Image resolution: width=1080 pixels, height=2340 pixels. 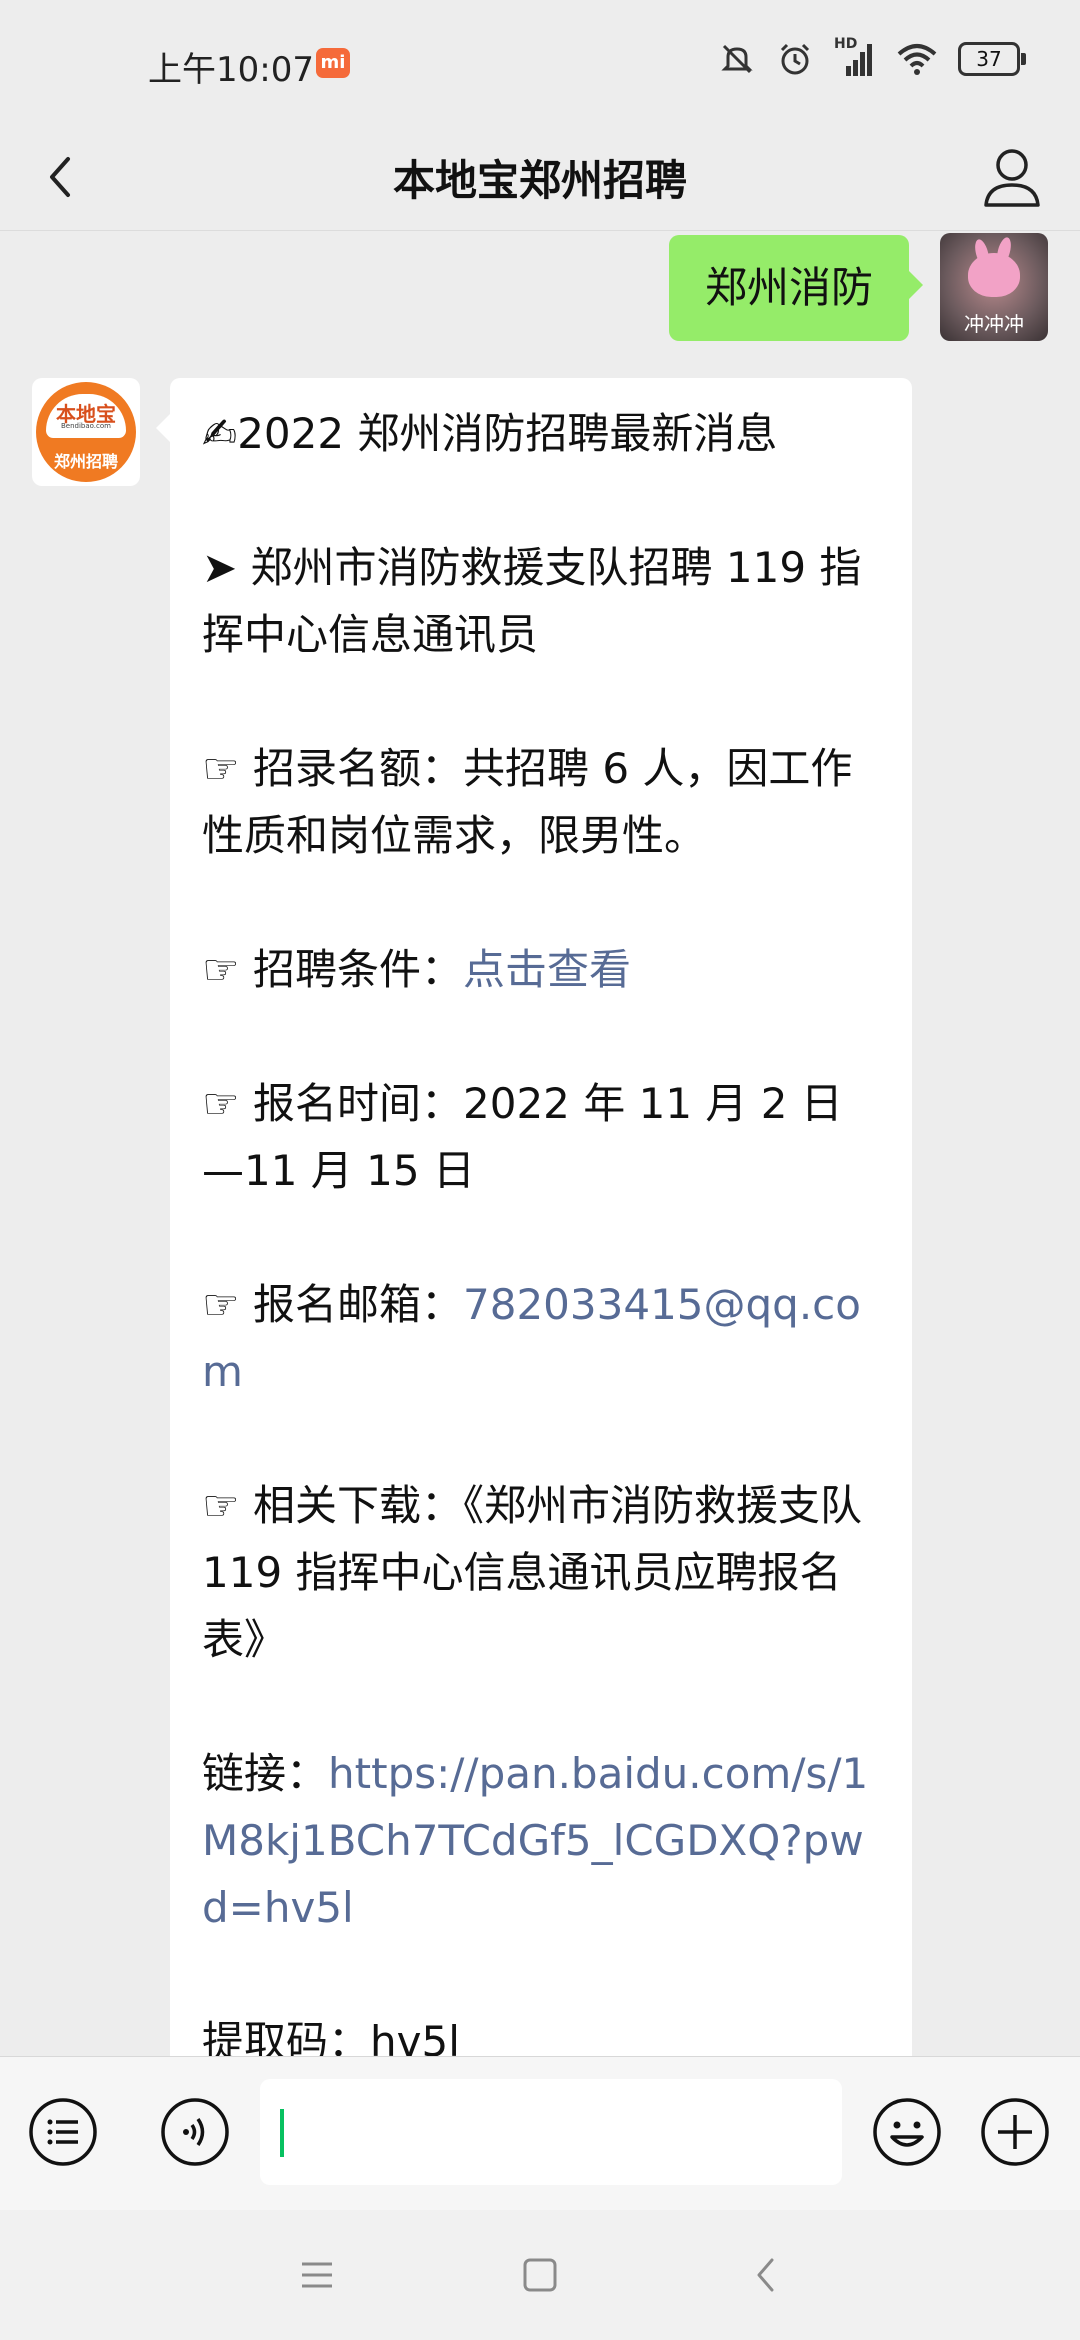 What do you see at coordinates (541, 1338) in the screenshot?
I see `msg-email: ☞ 报名邮箱：782033415@qq.com` at bounding box center [541, 1338].